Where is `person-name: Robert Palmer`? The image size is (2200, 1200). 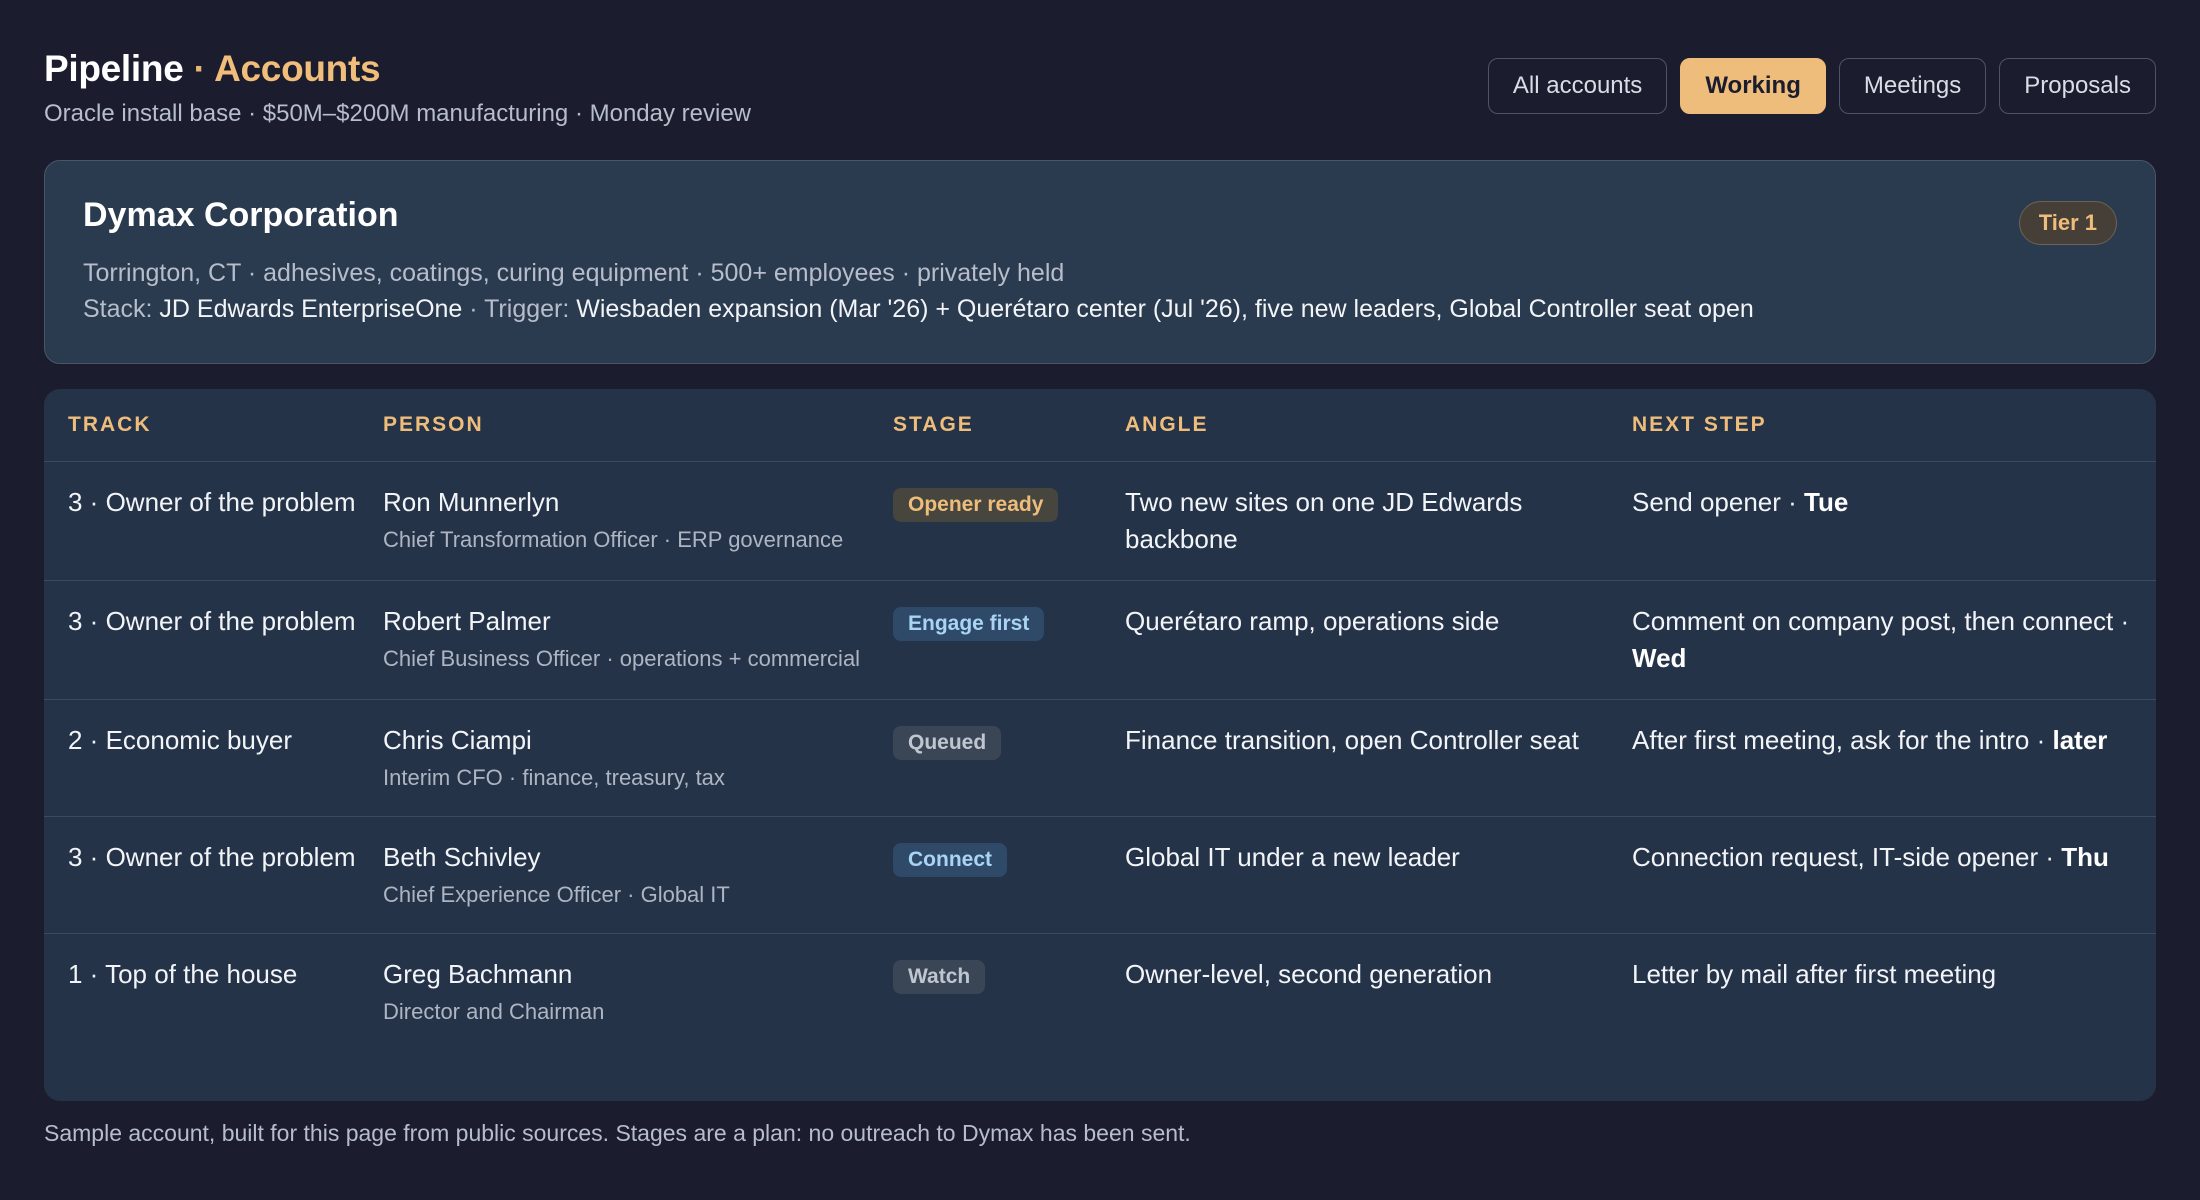 person-name: Robert Palmer is located at coordinates (467, 621).